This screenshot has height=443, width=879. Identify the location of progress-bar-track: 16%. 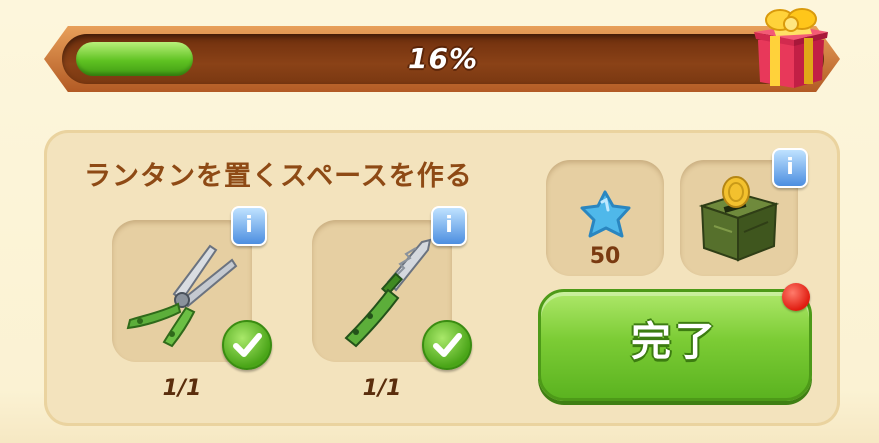
(443, 59).